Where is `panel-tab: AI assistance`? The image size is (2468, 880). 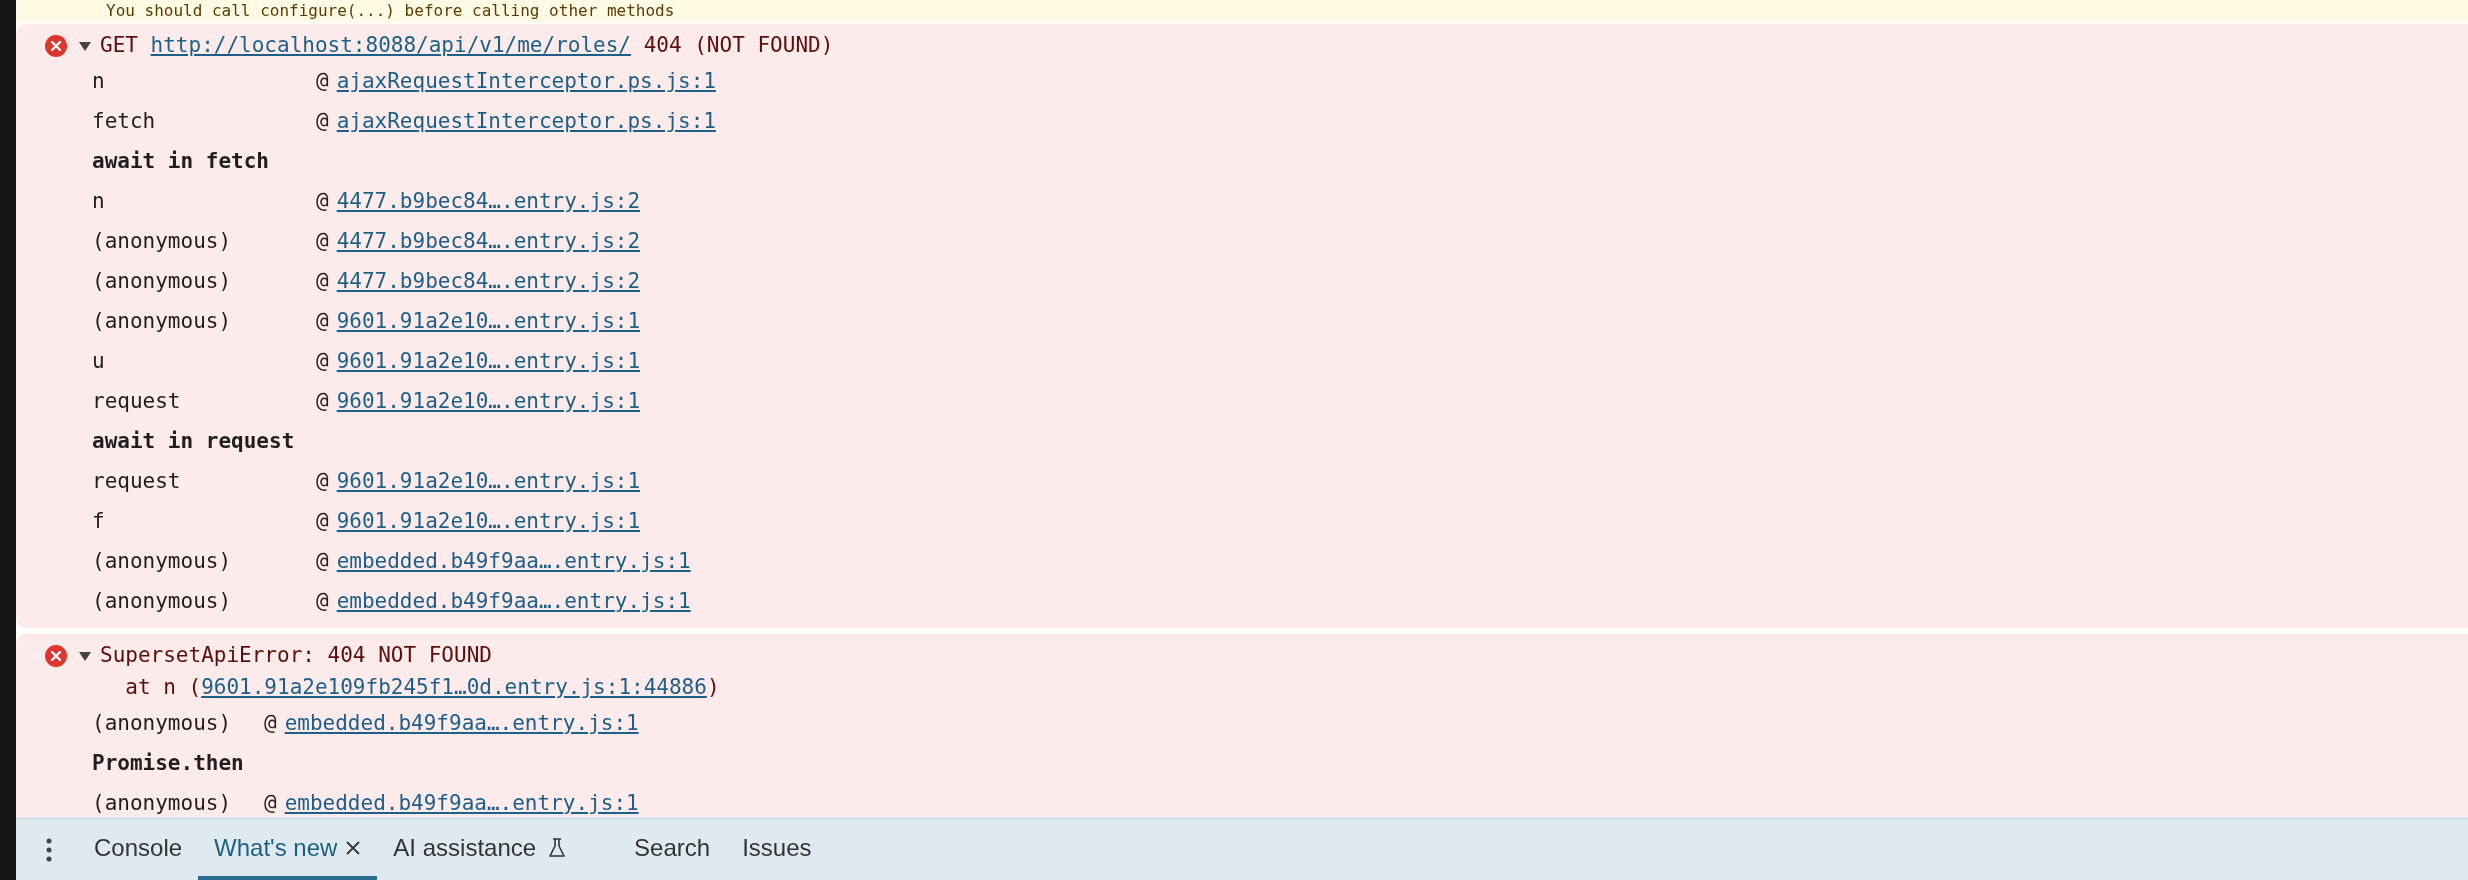
panel-tab: AI assistance is located at coordinates (480, 849).